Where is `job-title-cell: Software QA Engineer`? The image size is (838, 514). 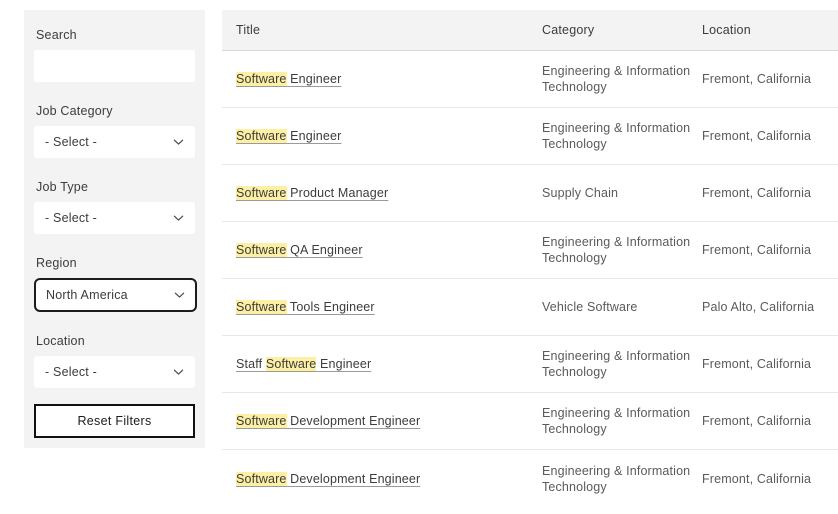
job-title-cell: Software QA Engineer is located at coordinates (382, 250).